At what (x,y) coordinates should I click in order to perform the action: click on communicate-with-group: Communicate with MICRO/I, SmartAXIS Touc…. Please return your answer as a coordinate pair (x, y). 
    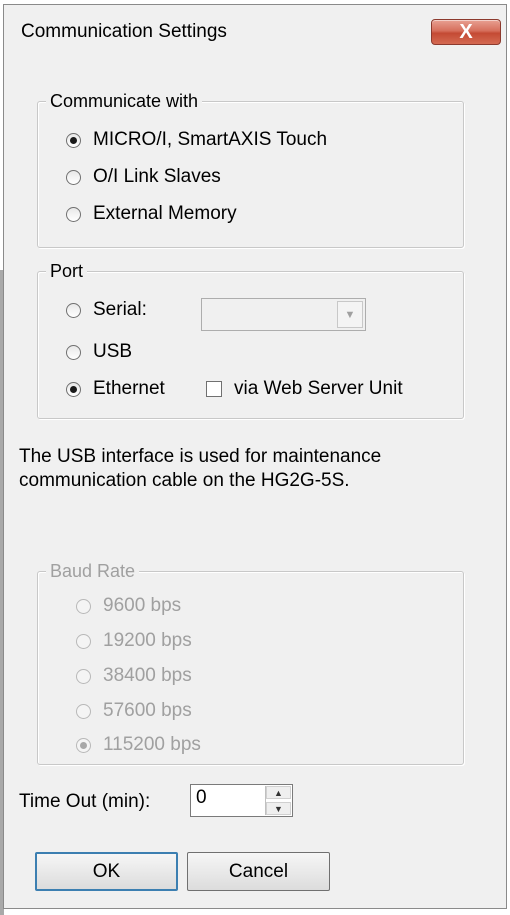
    Looking at the image, I should click on (250, 169).